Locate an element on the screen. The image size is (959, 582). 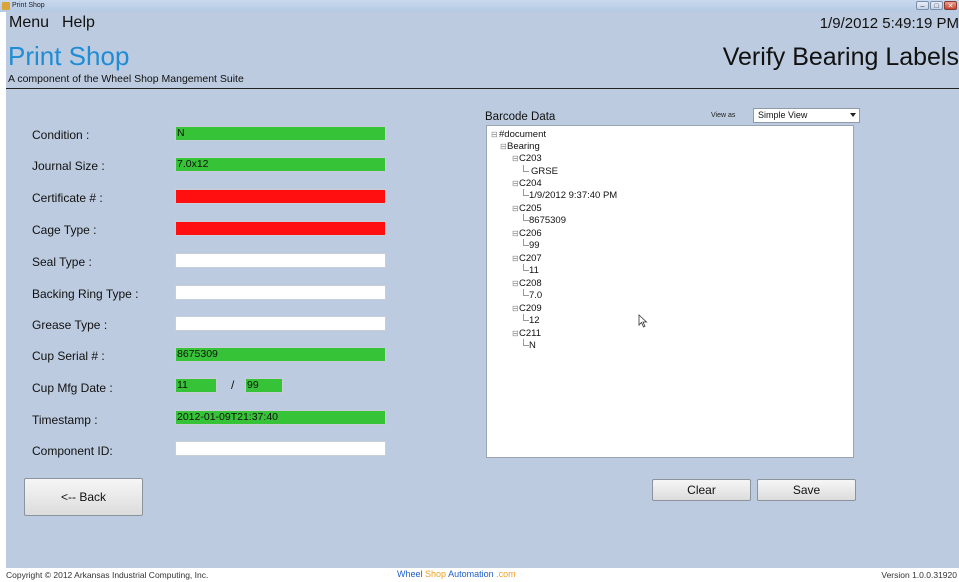
cup-mfg-date-label: Cup Mfg Date : is located at coordinates (72, 388).